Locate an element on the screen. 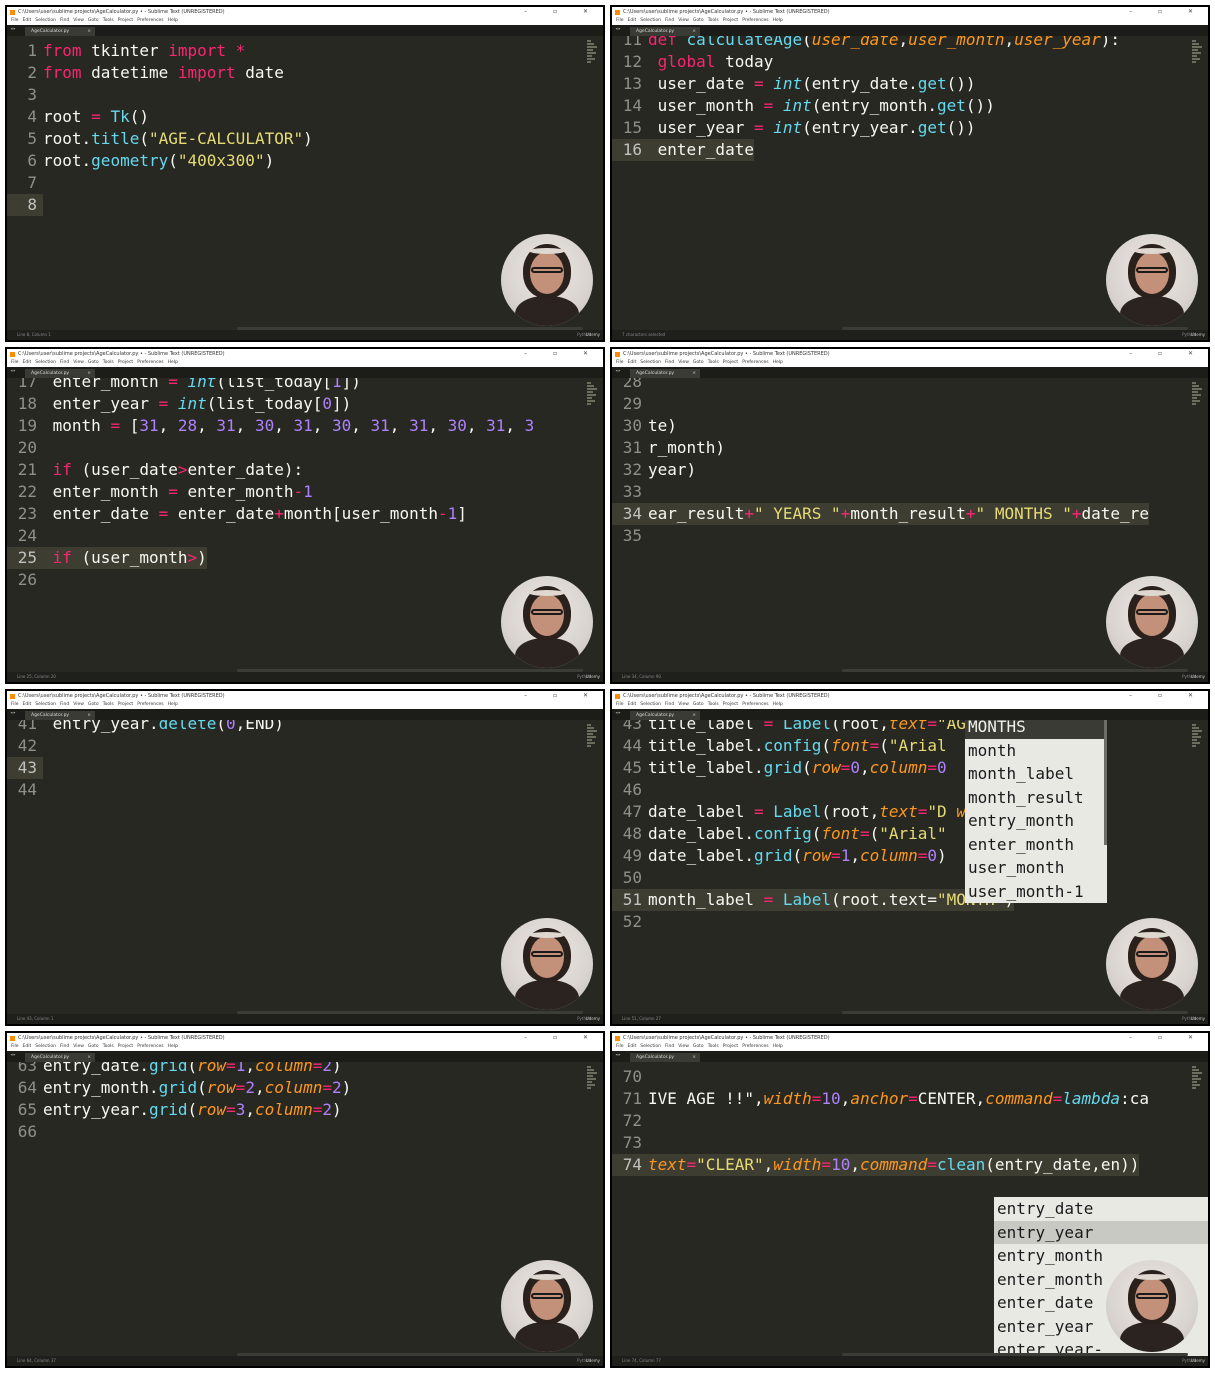 The width and height of the screenshot is (1215, 1373). autocomplete-item: month is located at coordinates (1036, 751).